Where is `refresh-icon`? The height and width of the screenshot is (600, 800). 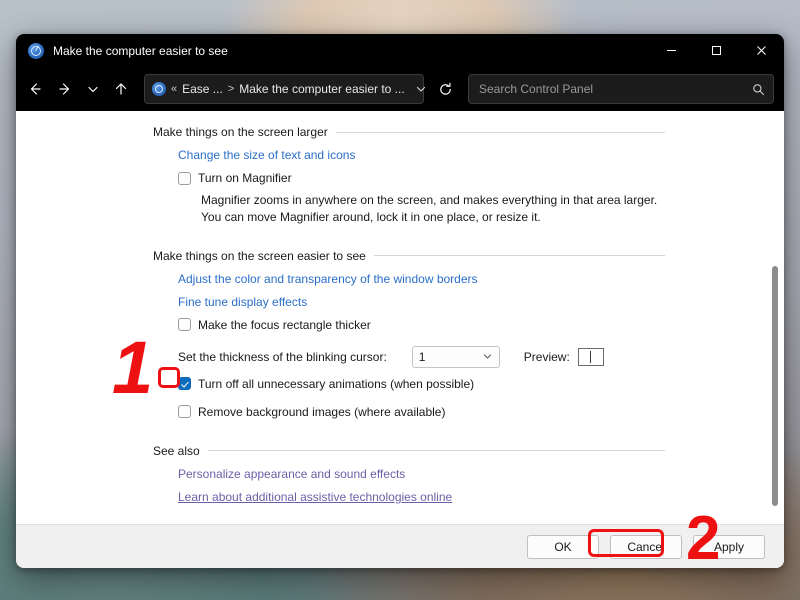 refresh-icon is located at coordinates (445, 89).